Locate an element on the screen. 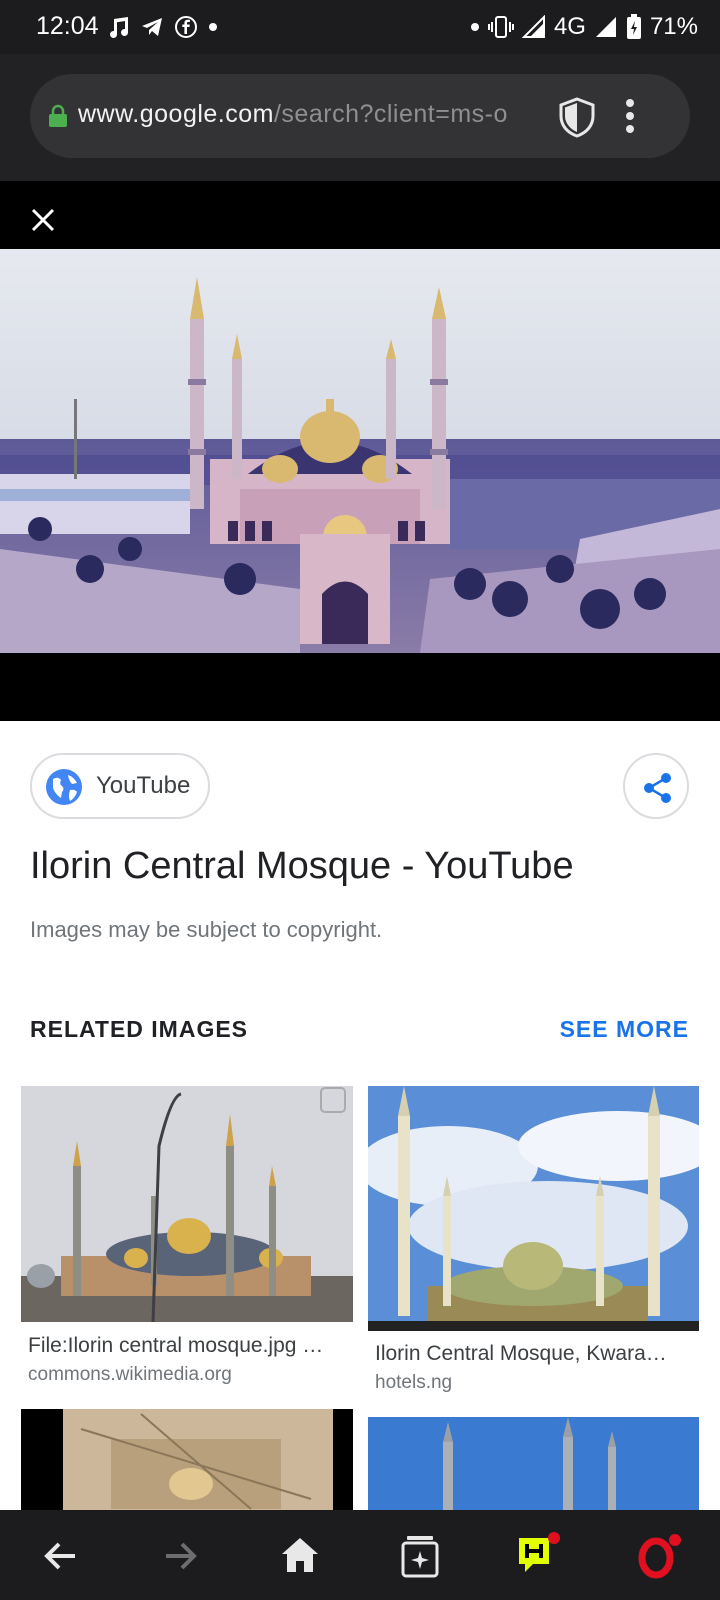 This screenshot has height=1600, width=720. source-chip: YouTube is located at coordinates (120, 786).